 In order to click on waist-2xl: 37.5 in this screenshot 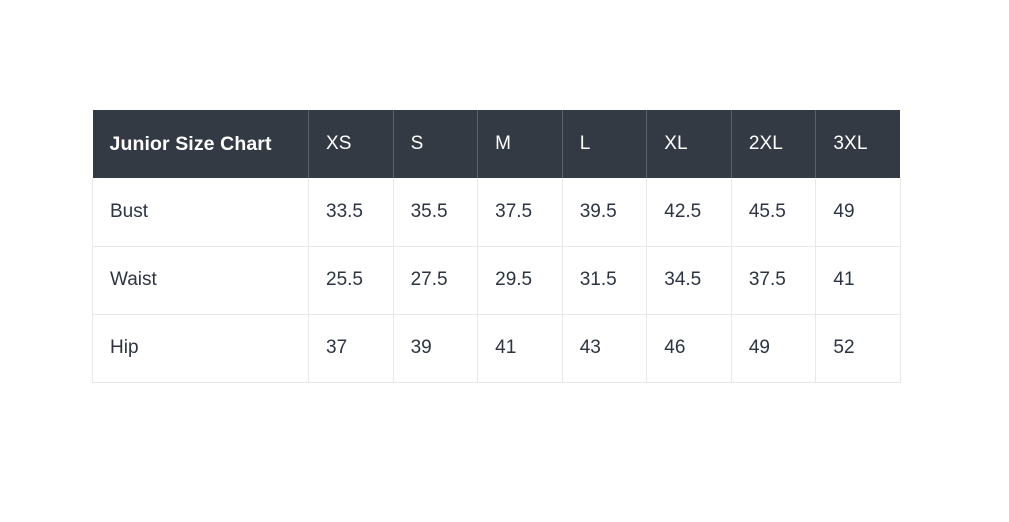, I will do `click(774, 280)`.